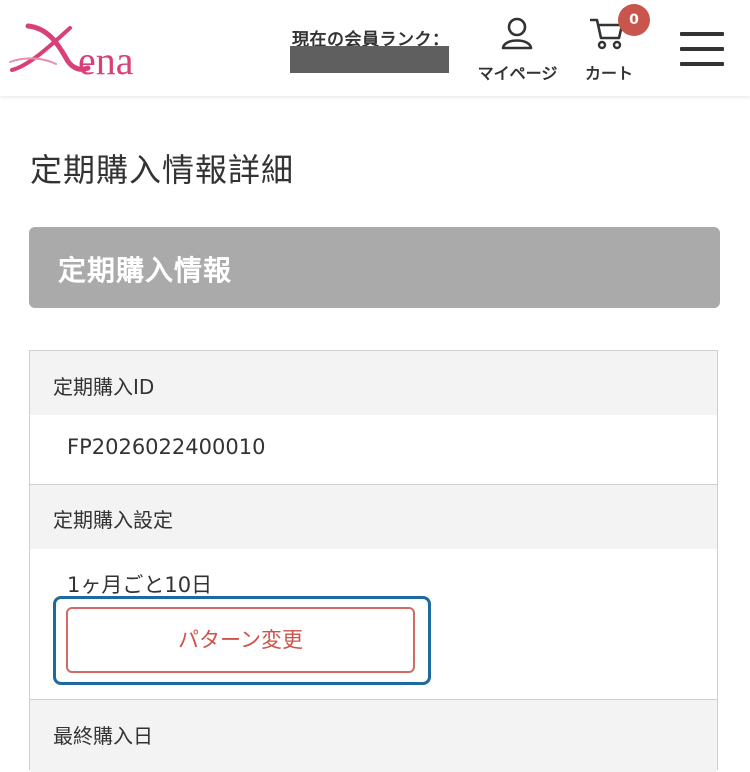  Describe the element at coordinates (374, 267) in the screenshot. I see `section-header: 定期購入情報` at that location.